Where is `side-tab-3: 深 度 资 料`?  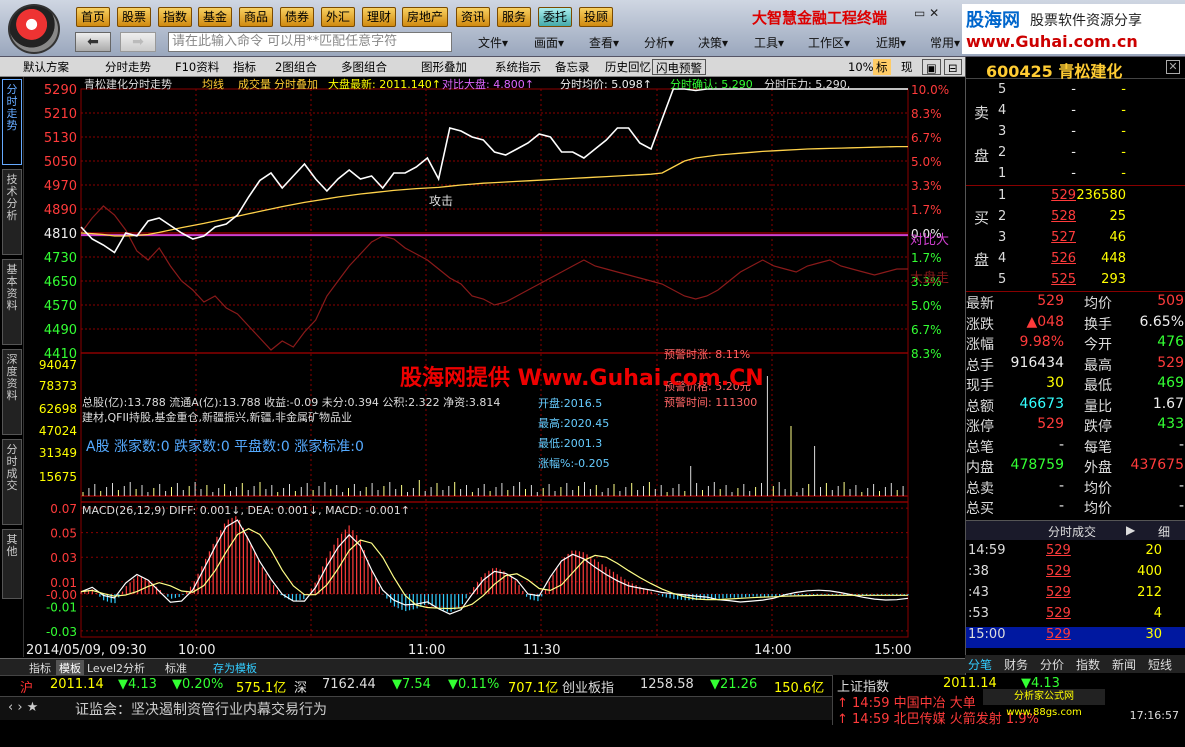 side-tab-3: 深 度 资 料 is located at coordinates (12, 392).